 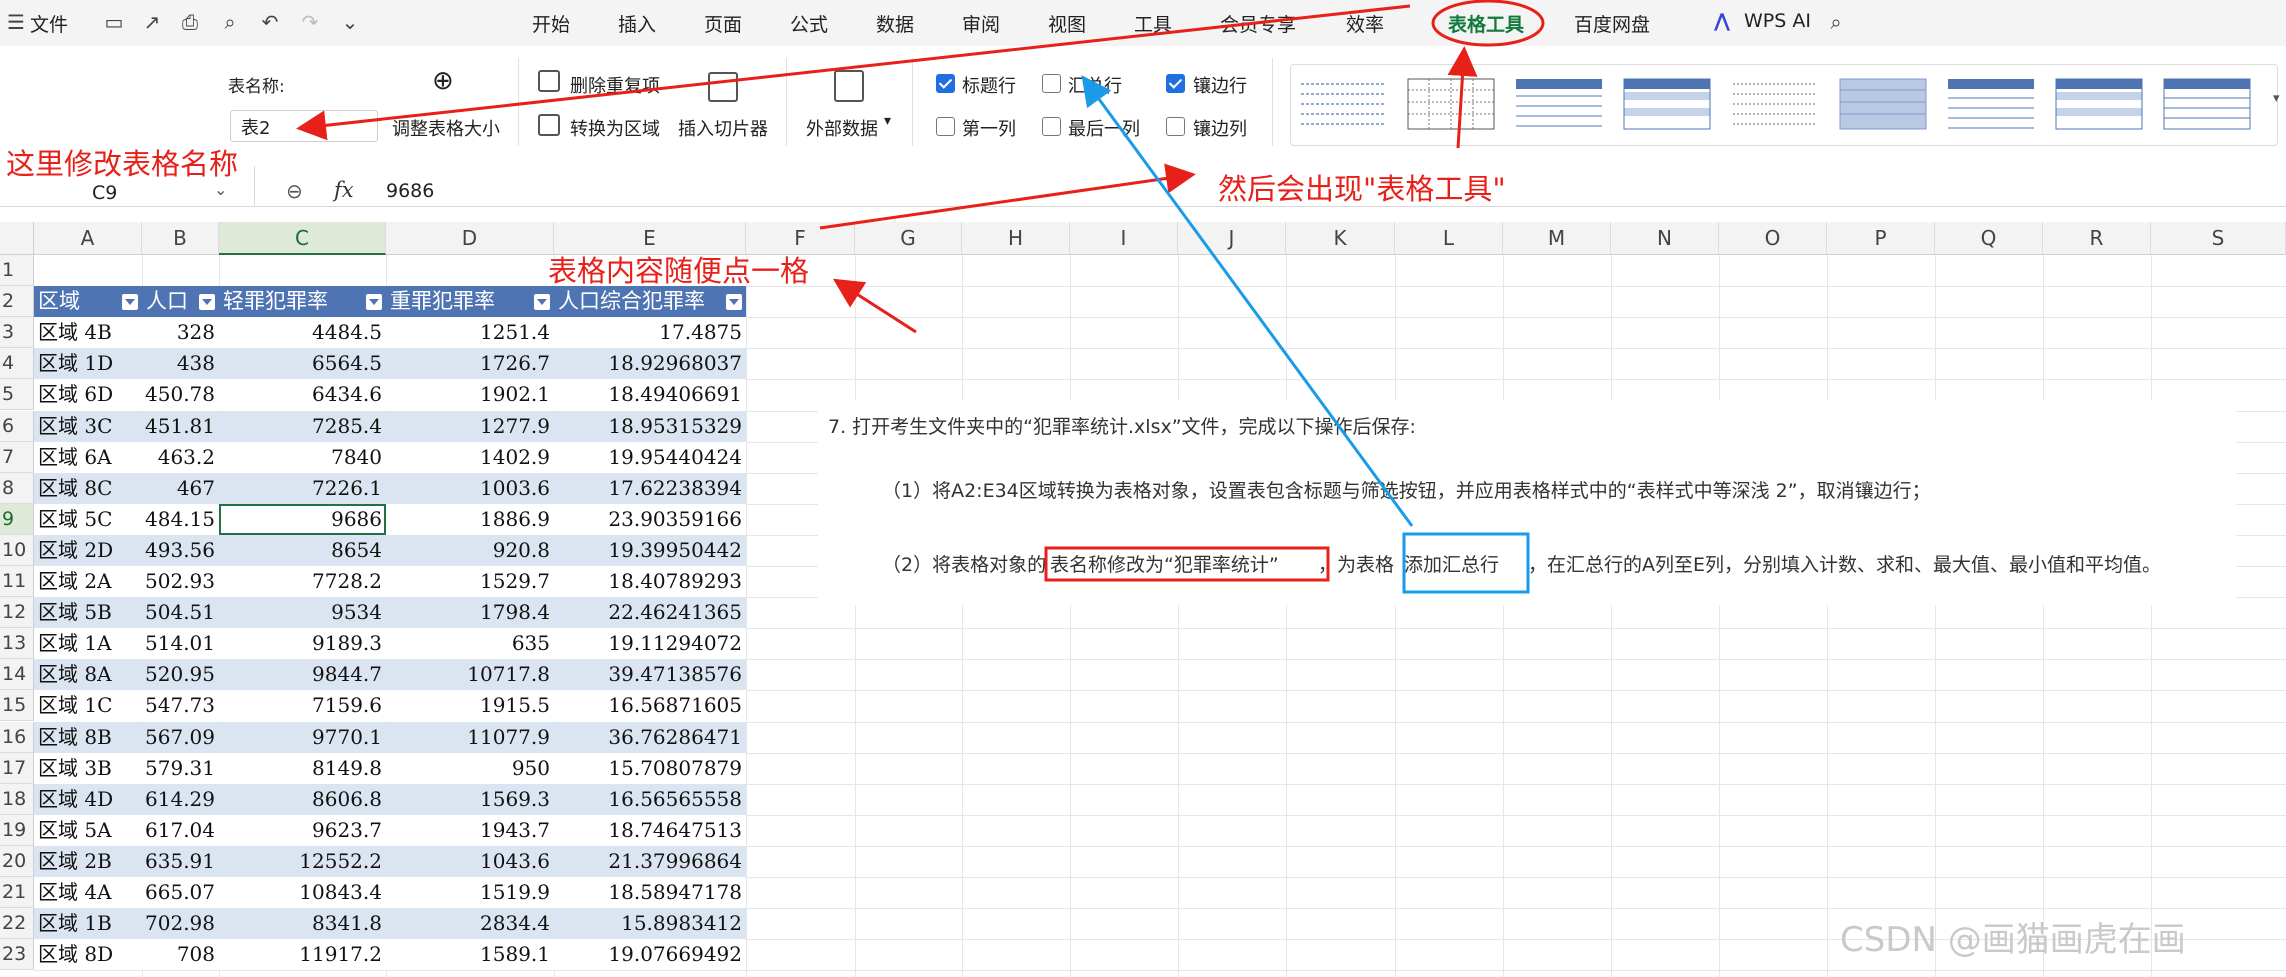 I want to click on highlight-add-total-row-instruction, so click(x=1466, y=563).